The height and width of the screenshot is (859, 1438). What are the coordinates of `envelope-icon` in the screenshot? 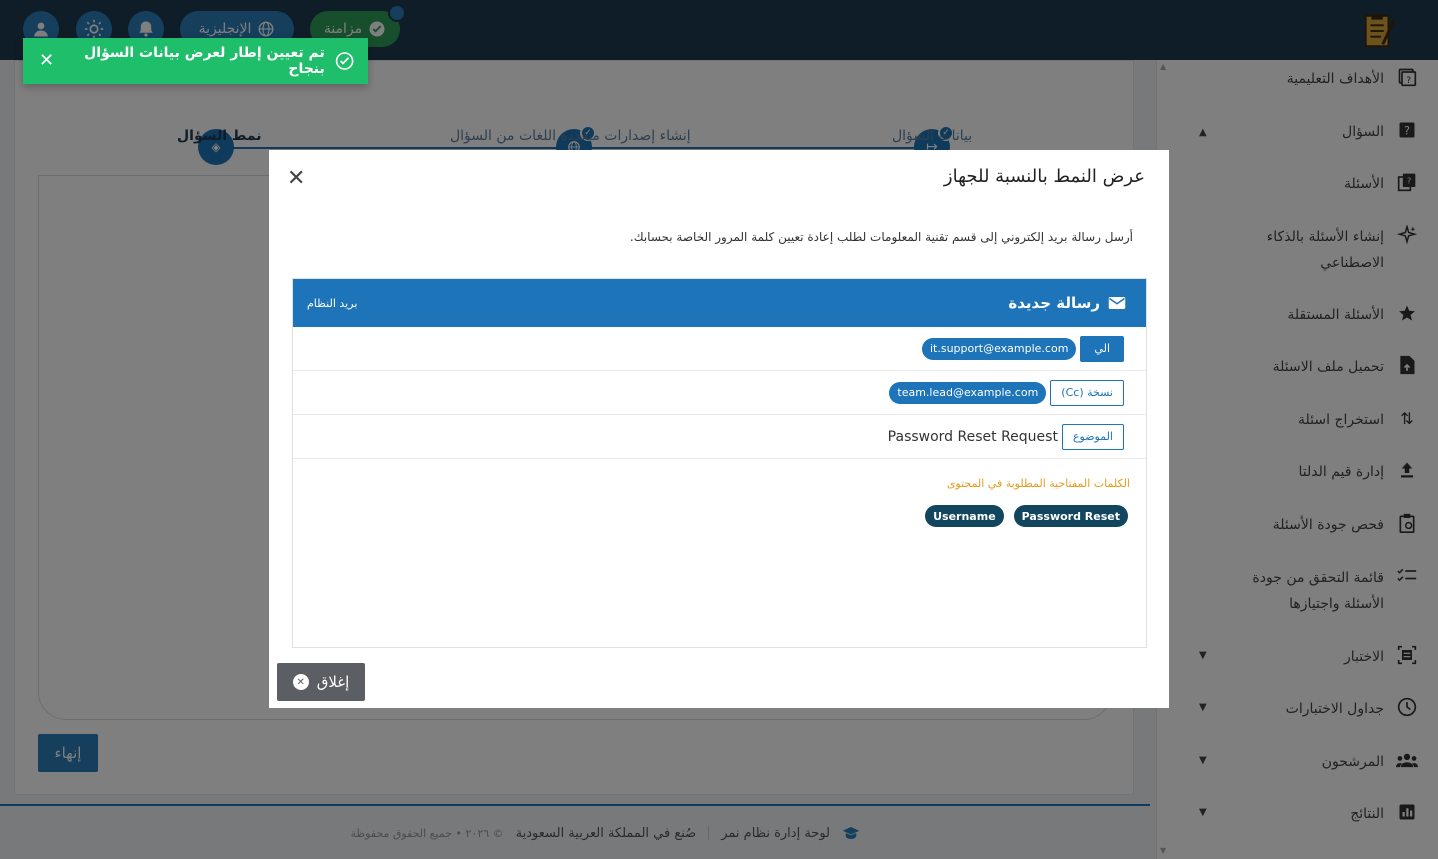 It's located at (1117, 303).